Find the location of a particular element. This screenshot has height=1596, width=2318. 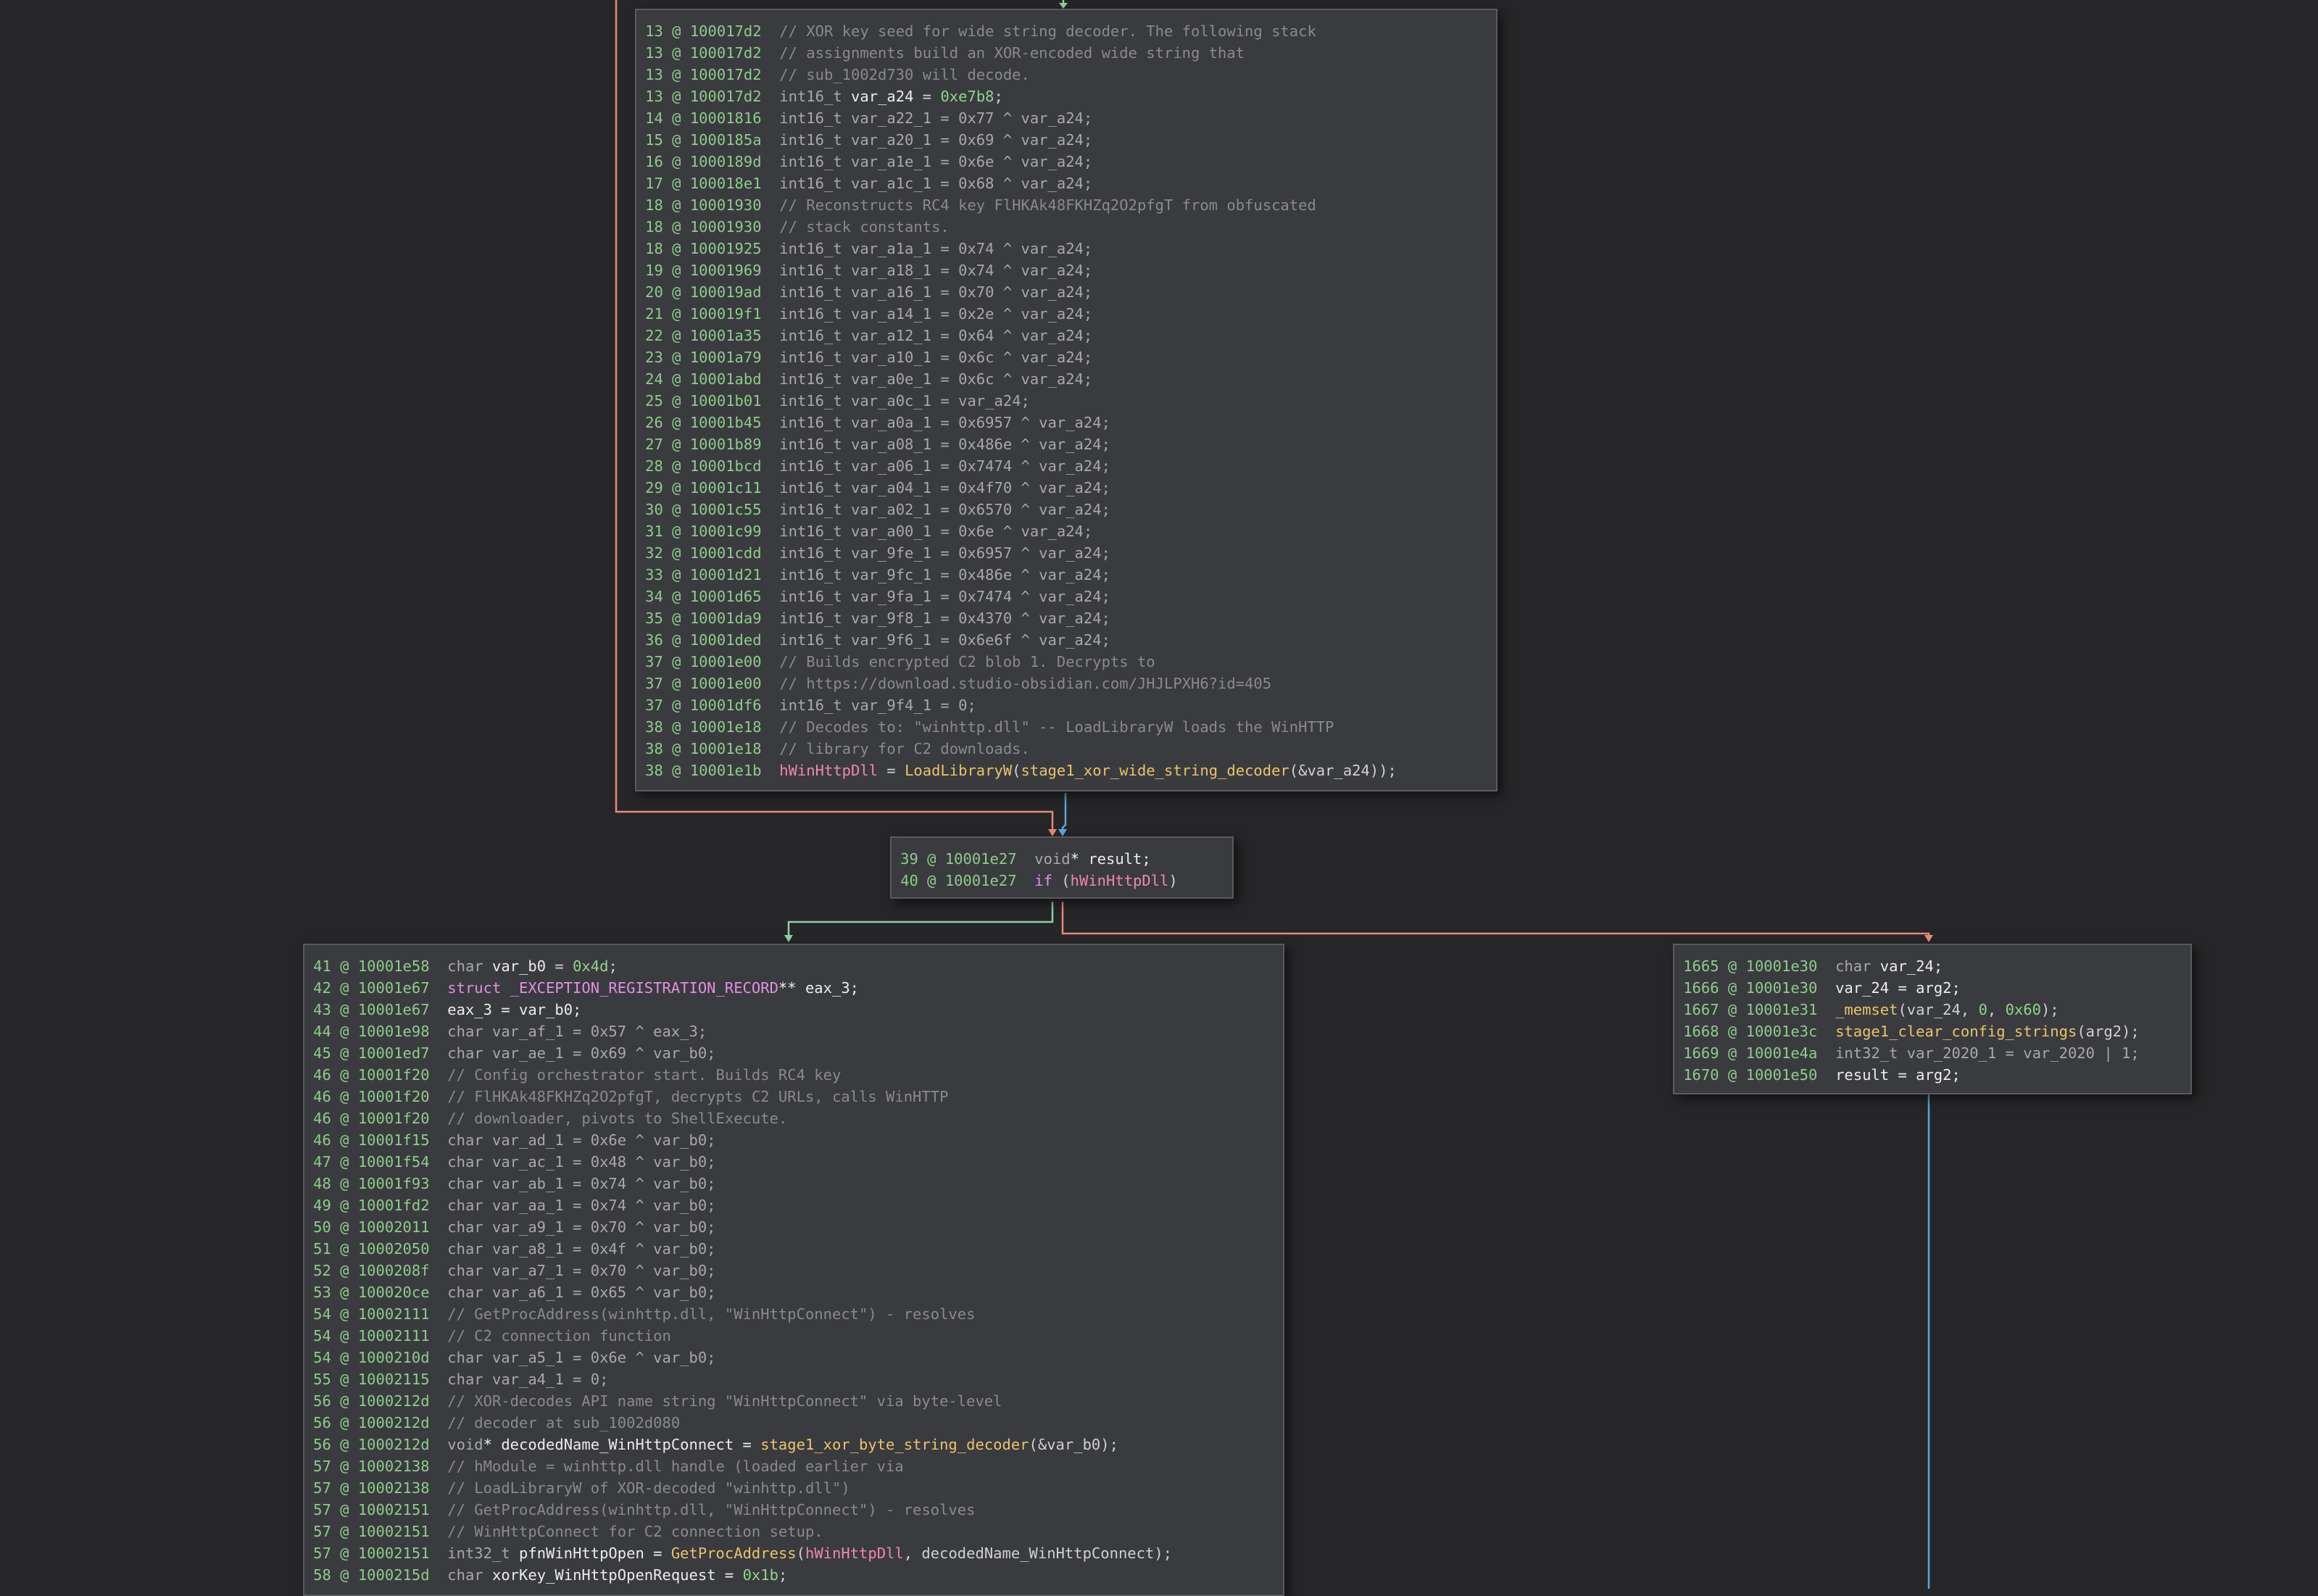

code-text: // decoder at sub_1002d080 is located at coordinates (563, 1423).